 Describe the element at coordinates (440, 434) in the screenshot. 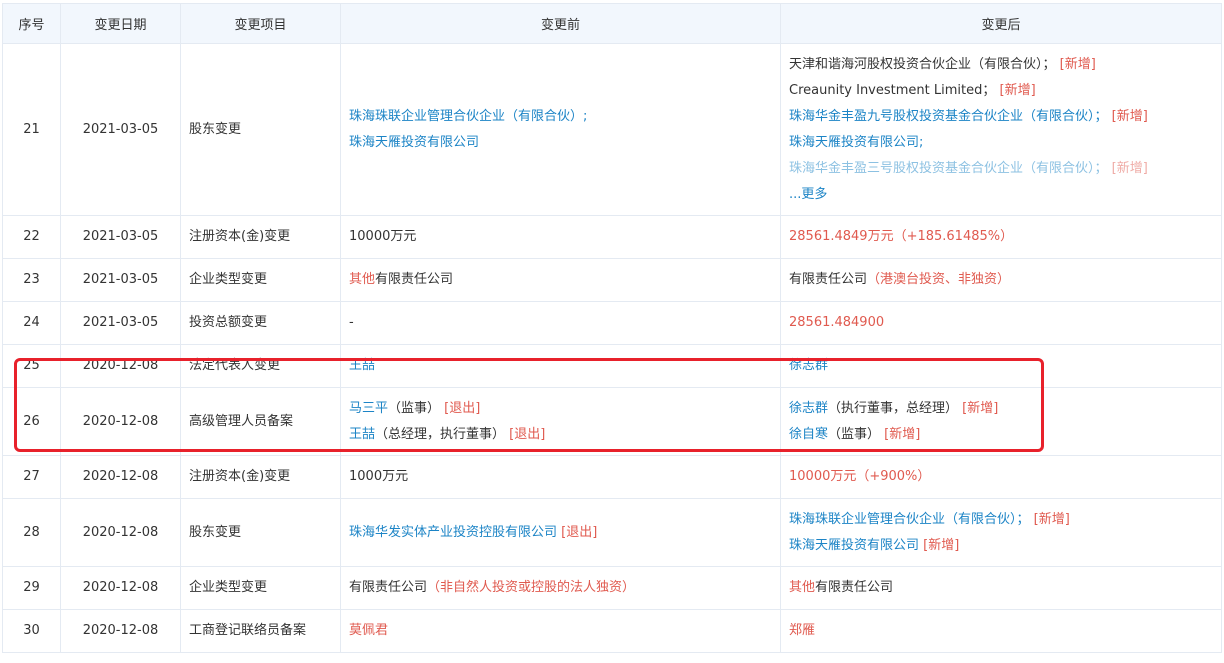

I see `cell-text: （总经理，执行董事）` at that location.